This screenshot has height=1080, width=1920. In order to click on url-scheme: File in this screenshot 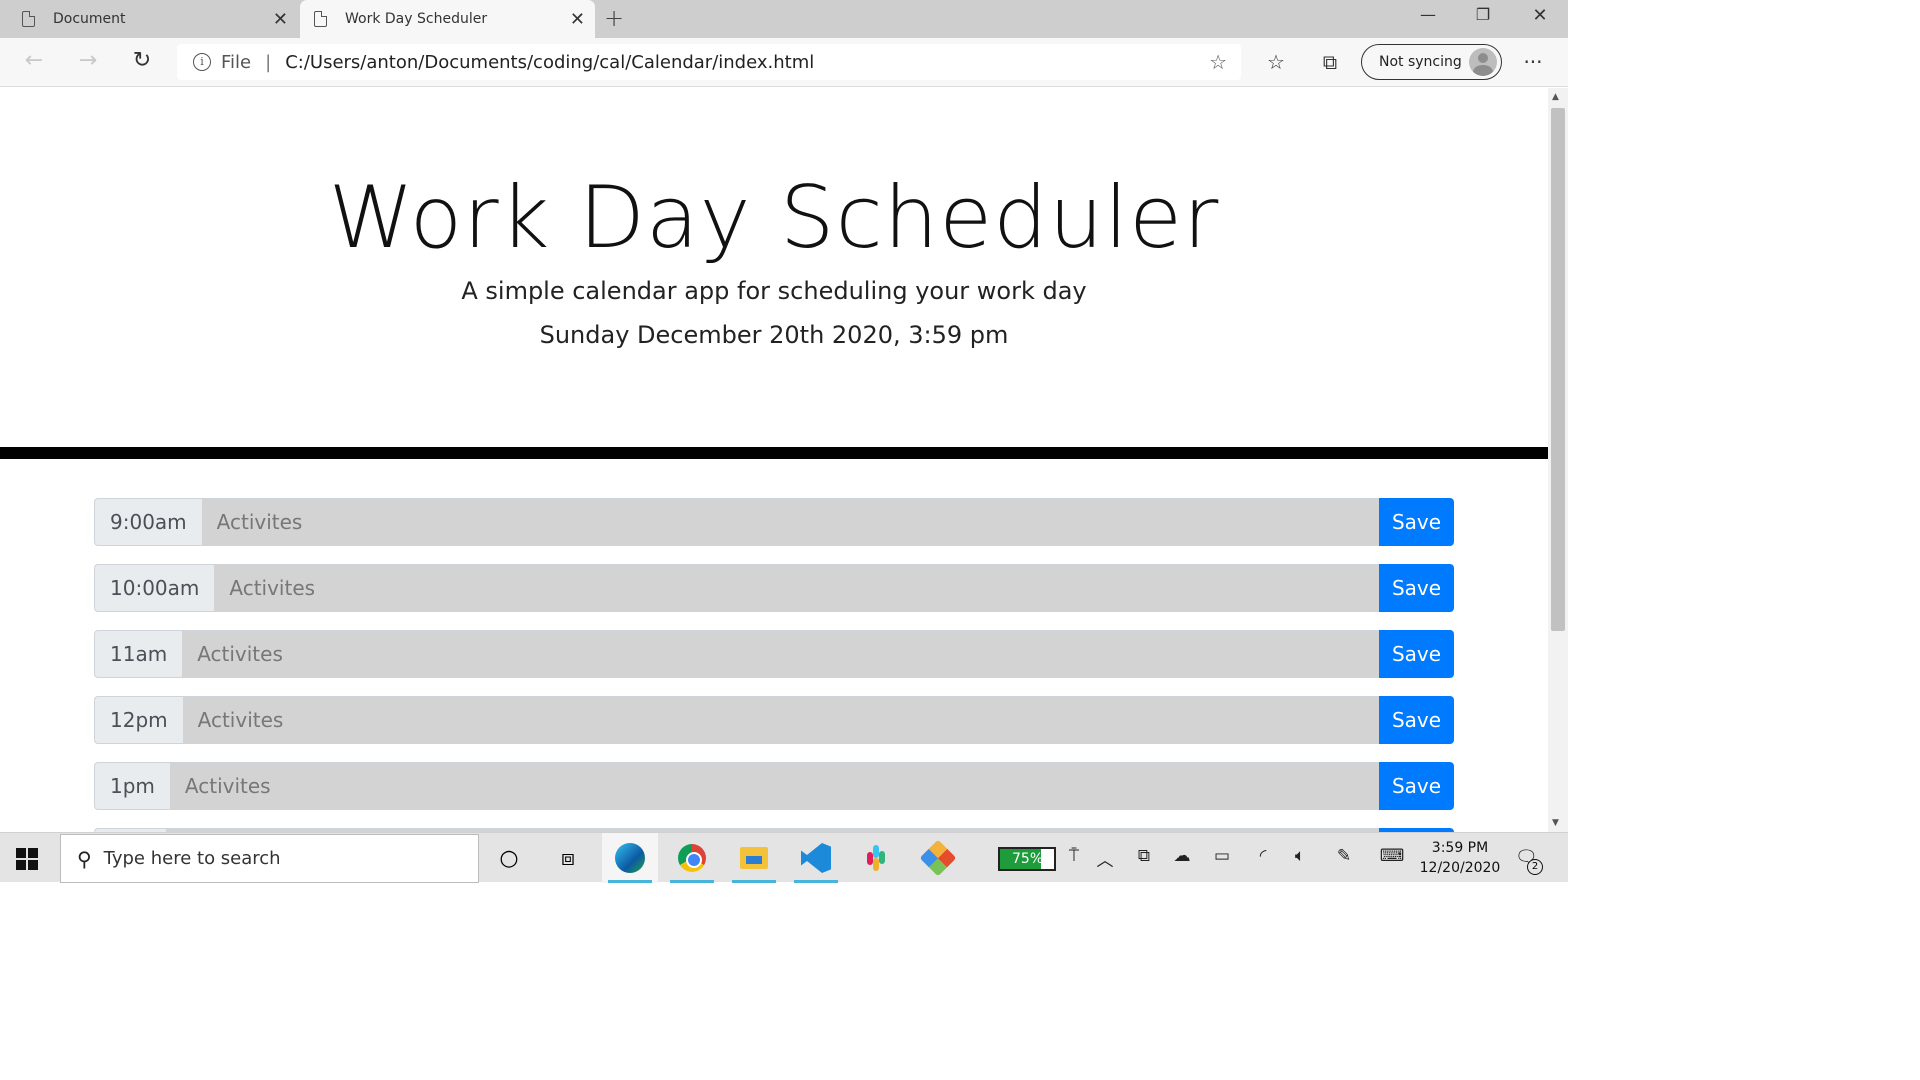, I will do `click(236, 62)`.